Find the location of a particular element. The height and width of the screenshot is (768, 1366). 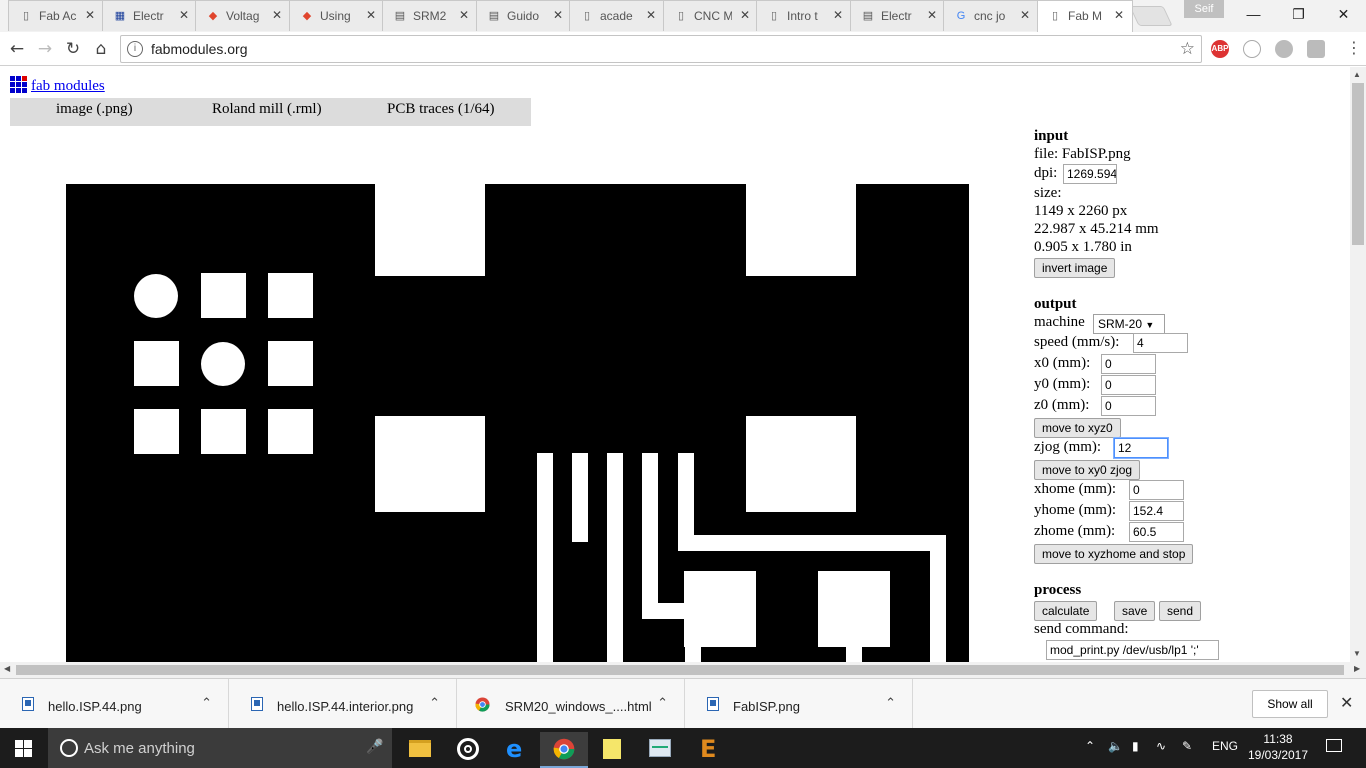

file-explorer-icon is located at coordinates (420, 750).